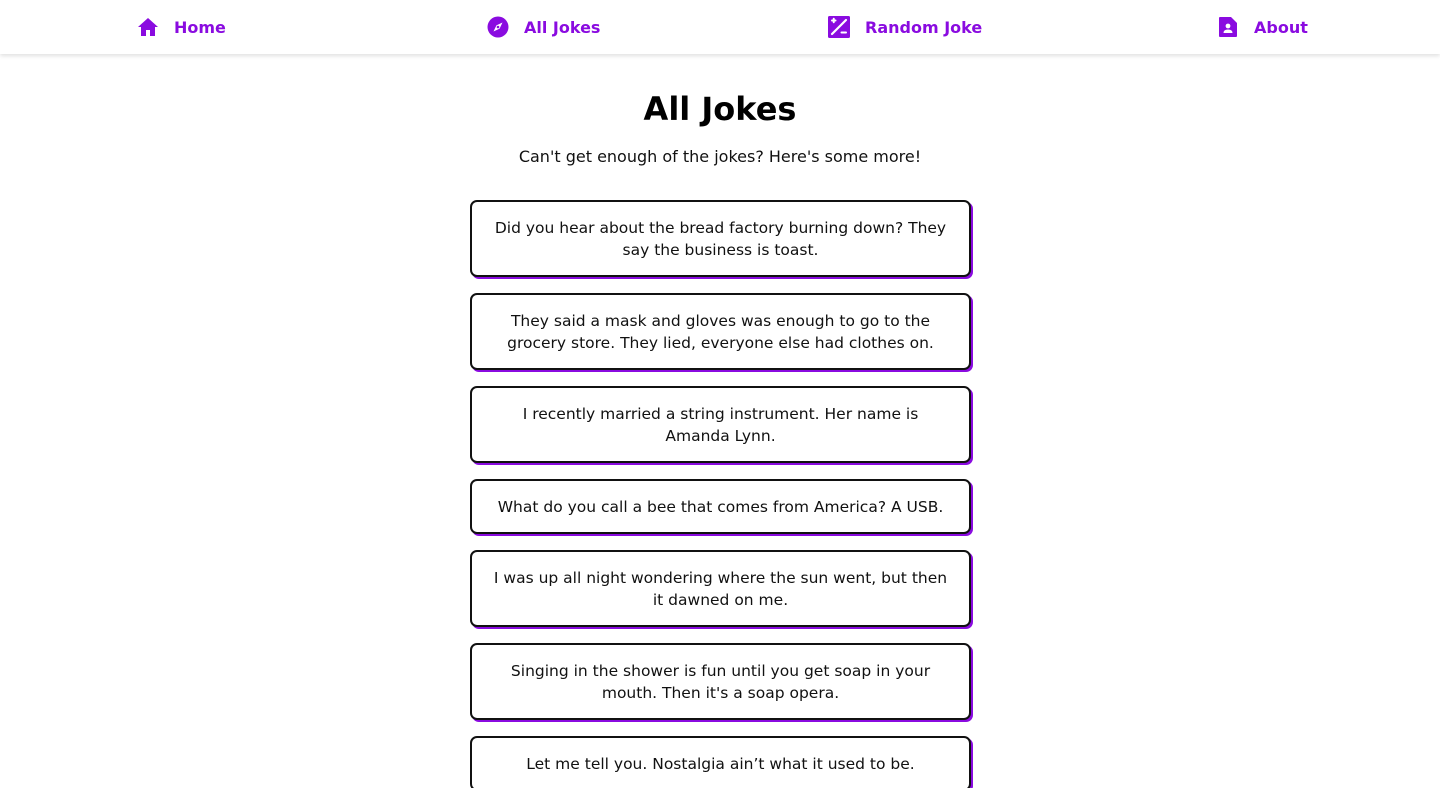 This screenshot has height=788, width=1440. Describe the element at coordinates (200, 27) in the screenshot. I see `nav-item-label: Home` at that location.